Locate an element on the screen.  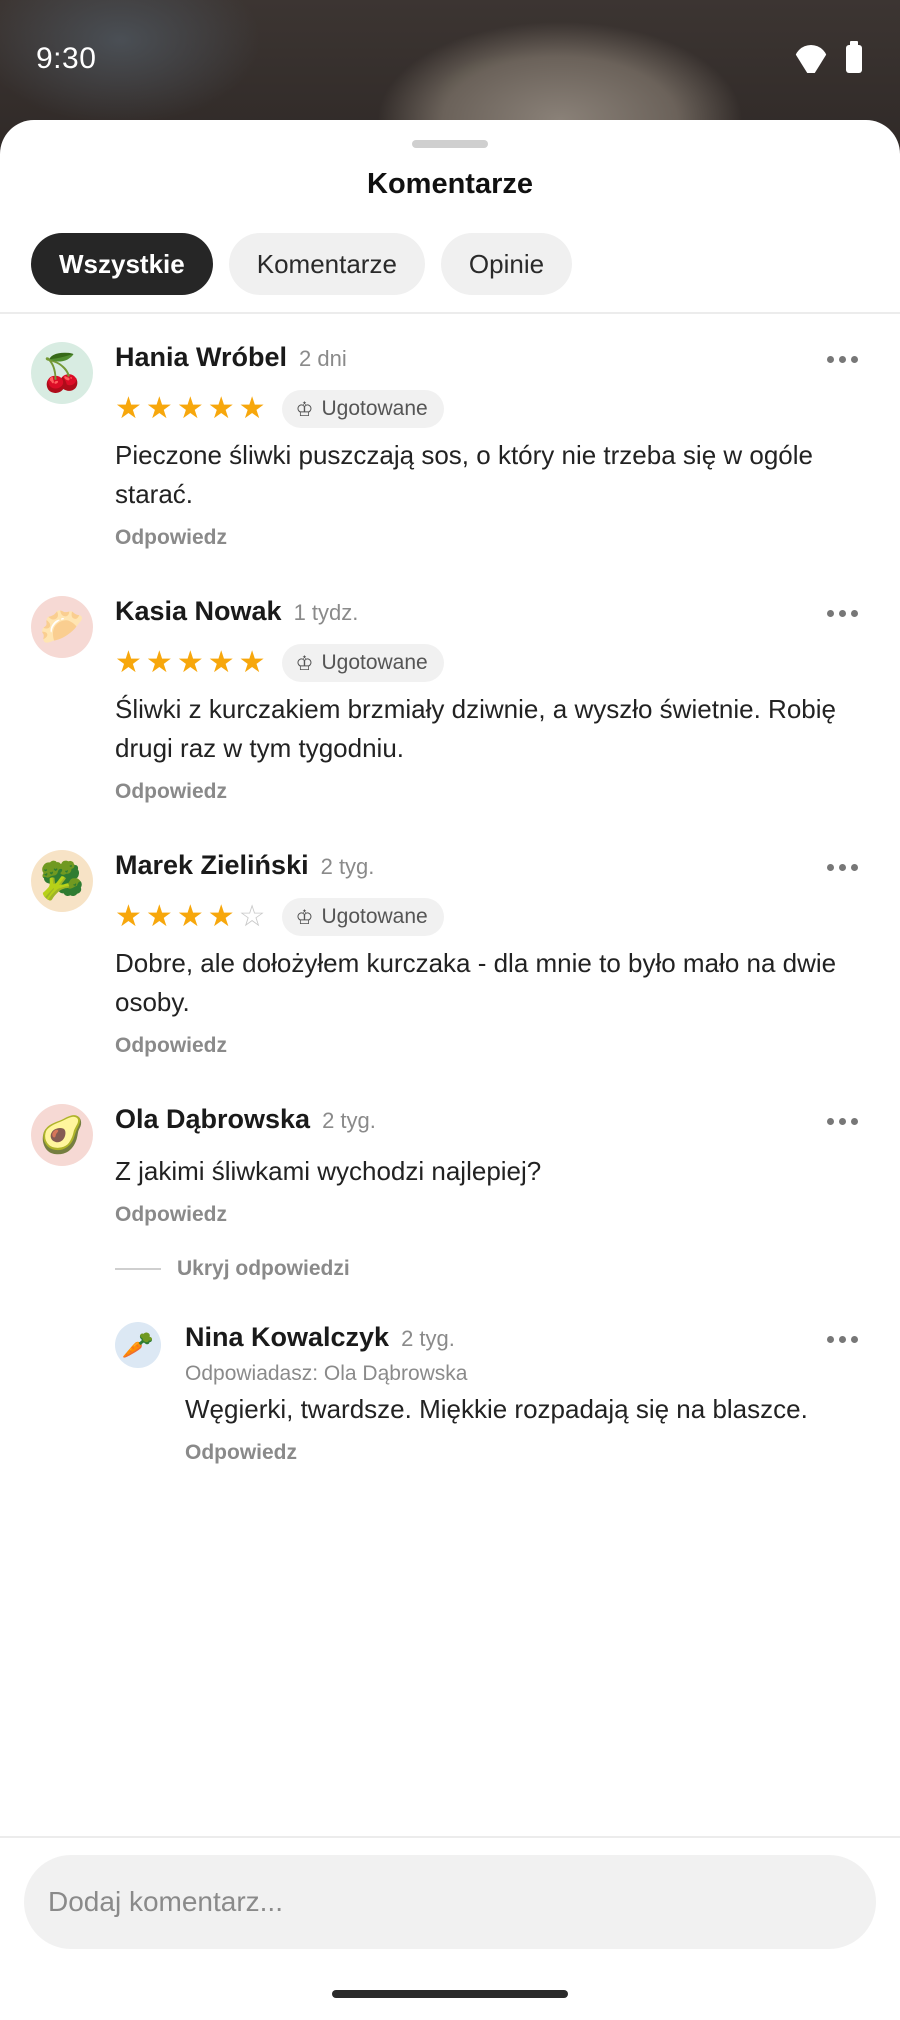
avatar: 🥕 is located at coordinates (138, 1345).